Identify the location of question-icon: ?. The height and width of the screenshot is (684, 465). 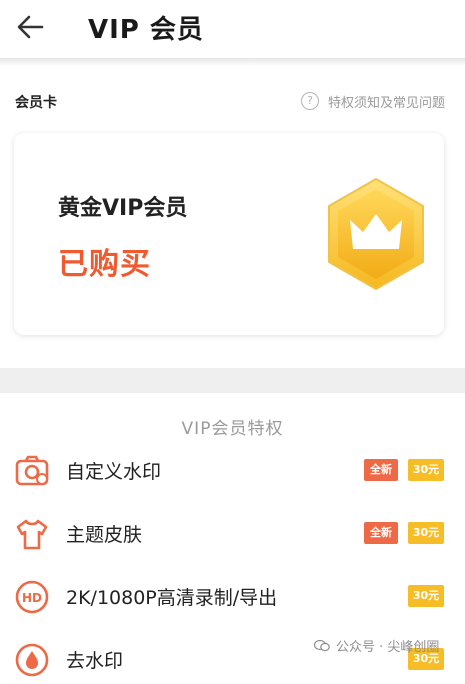
(309, 101).